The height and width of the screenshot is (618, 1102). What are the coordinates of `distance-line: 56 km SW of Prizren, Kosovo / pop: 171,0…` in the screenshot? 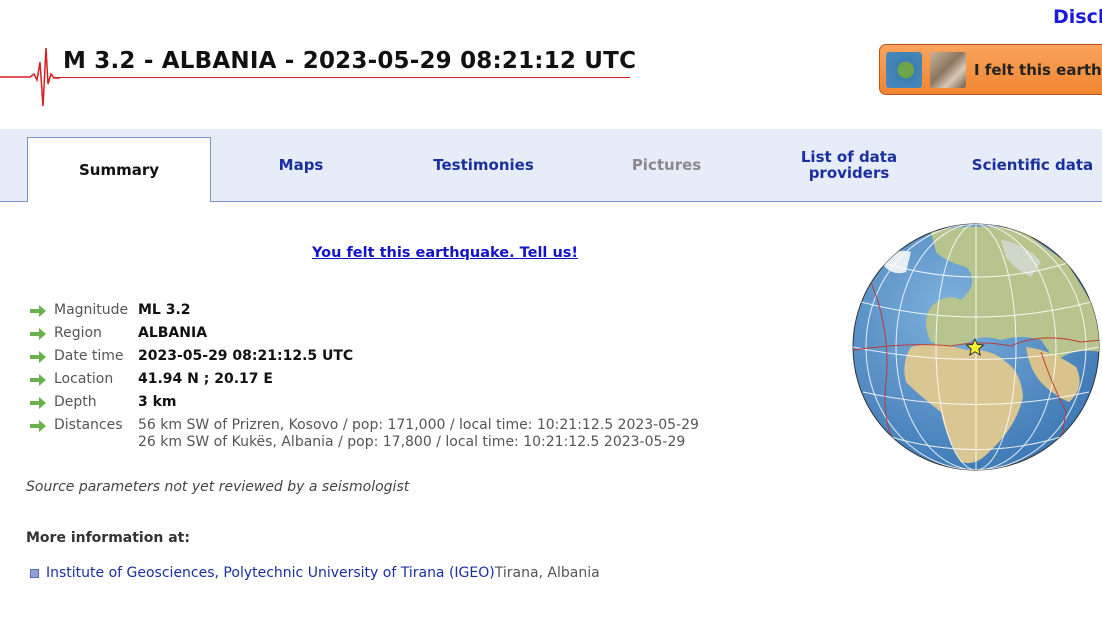 It's located at (418, 425).